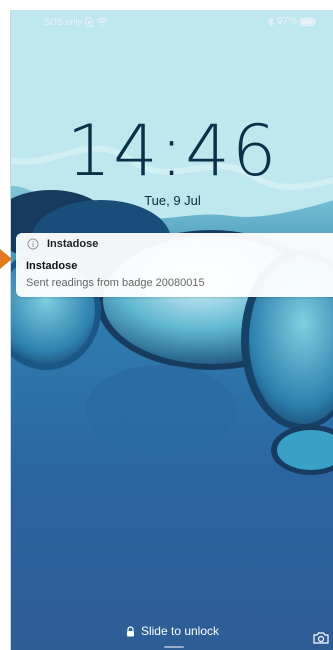 Image resolution: width=333 pixels, height=650 pixels. Describe the element at coordinates (308, 21) in the screenshot. I see `battery-icon` at that location.